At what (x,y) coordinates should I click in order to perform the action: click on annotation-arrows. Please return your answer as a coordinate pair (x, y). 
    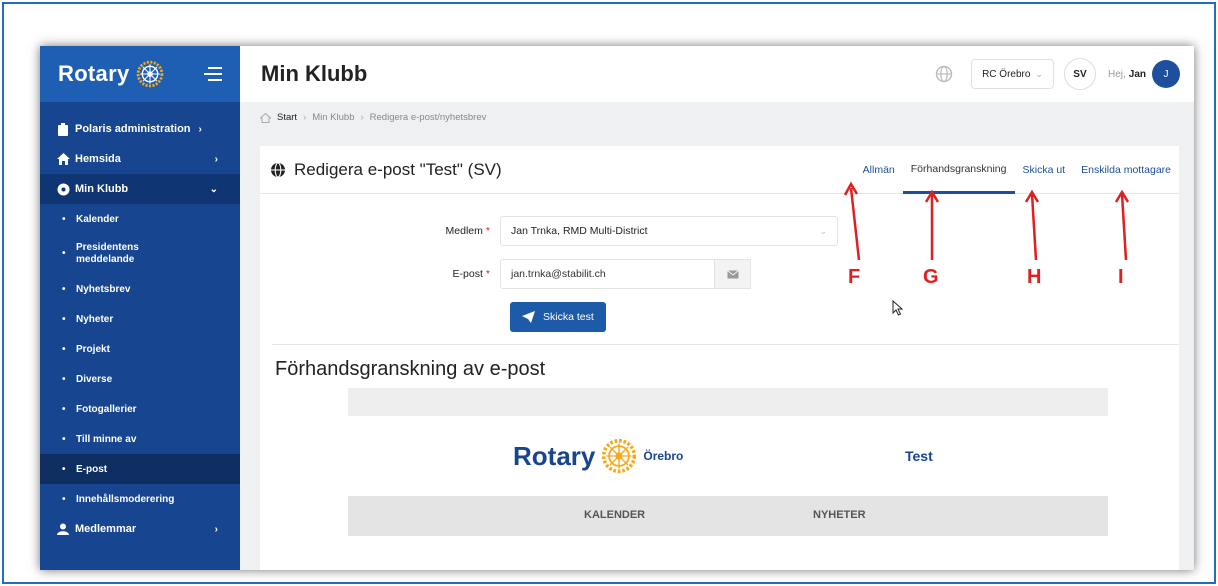
    Looking at the image, I should click on (986, 221).